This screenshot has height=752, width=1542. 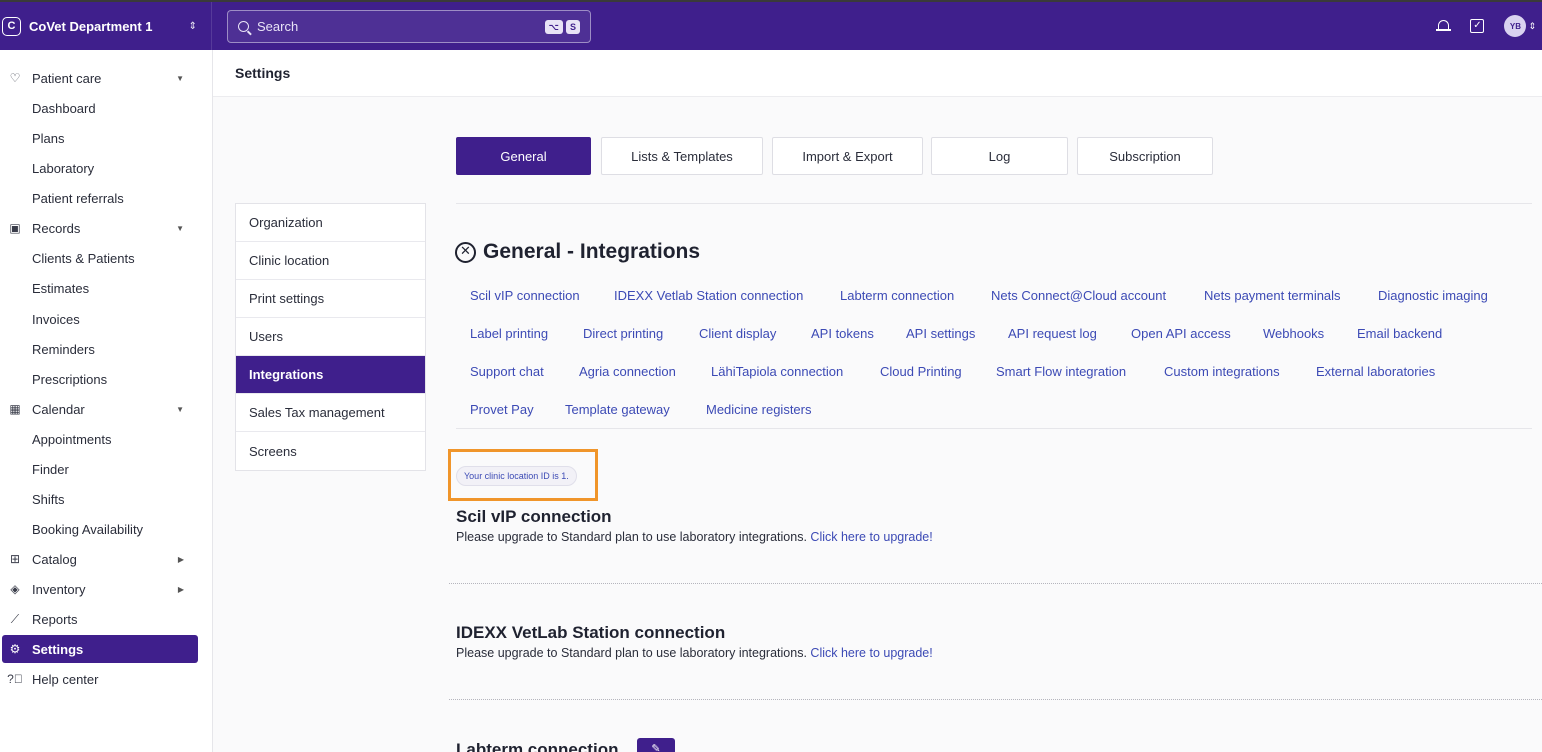 What do you see at coordinates (83, 258) in the screenshot?
I see `nav-clients-patients: Clients & Patients` at bounding box center [83, 258].